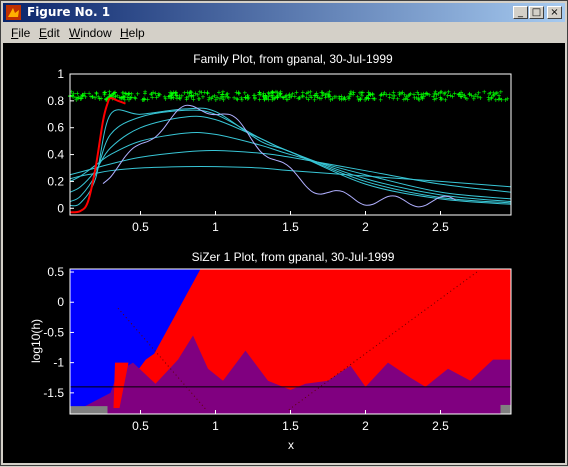  What do you see at coordinates (53, 332) in the screenshot?
I see `y-tick-label: -0.5` at bounding box center [53, 332].